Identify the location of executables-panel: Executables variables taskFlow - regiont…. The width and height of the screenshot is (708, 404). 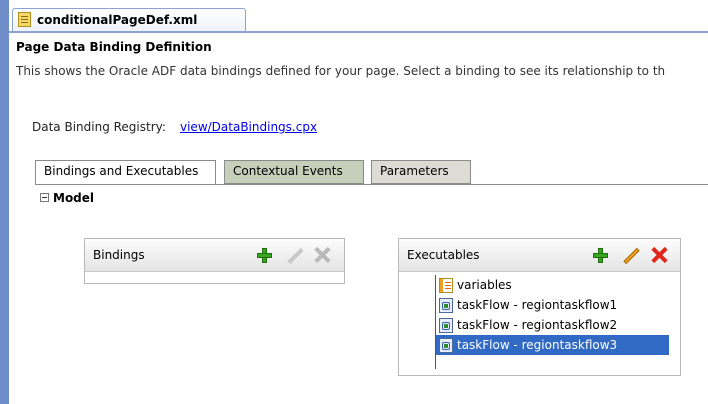
(539, 307).